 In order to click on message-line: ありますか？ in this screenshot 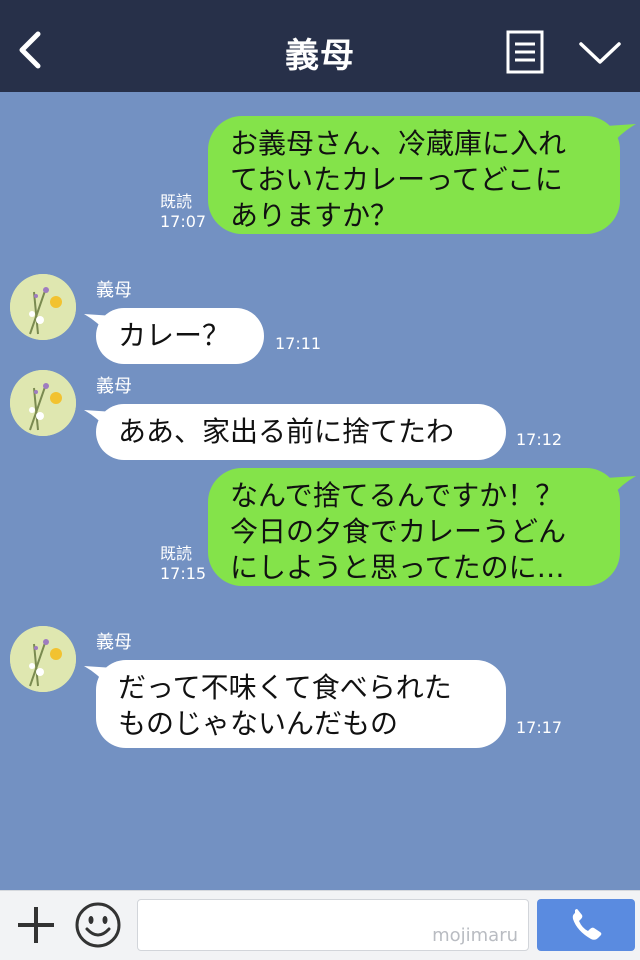, I will do `click(314, 215)`.